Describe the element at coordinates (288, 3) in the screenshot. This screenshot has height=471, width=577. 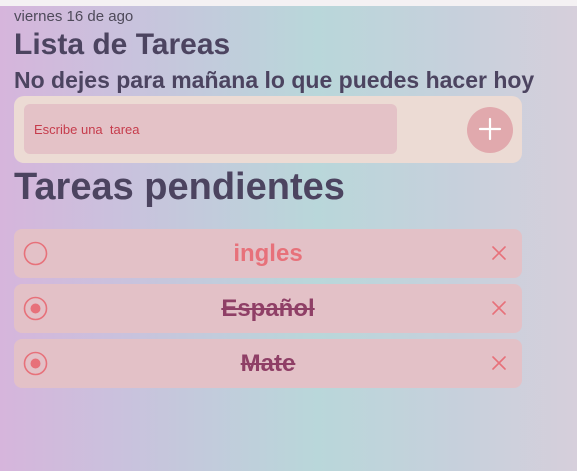
I see `top-strip` at that location.